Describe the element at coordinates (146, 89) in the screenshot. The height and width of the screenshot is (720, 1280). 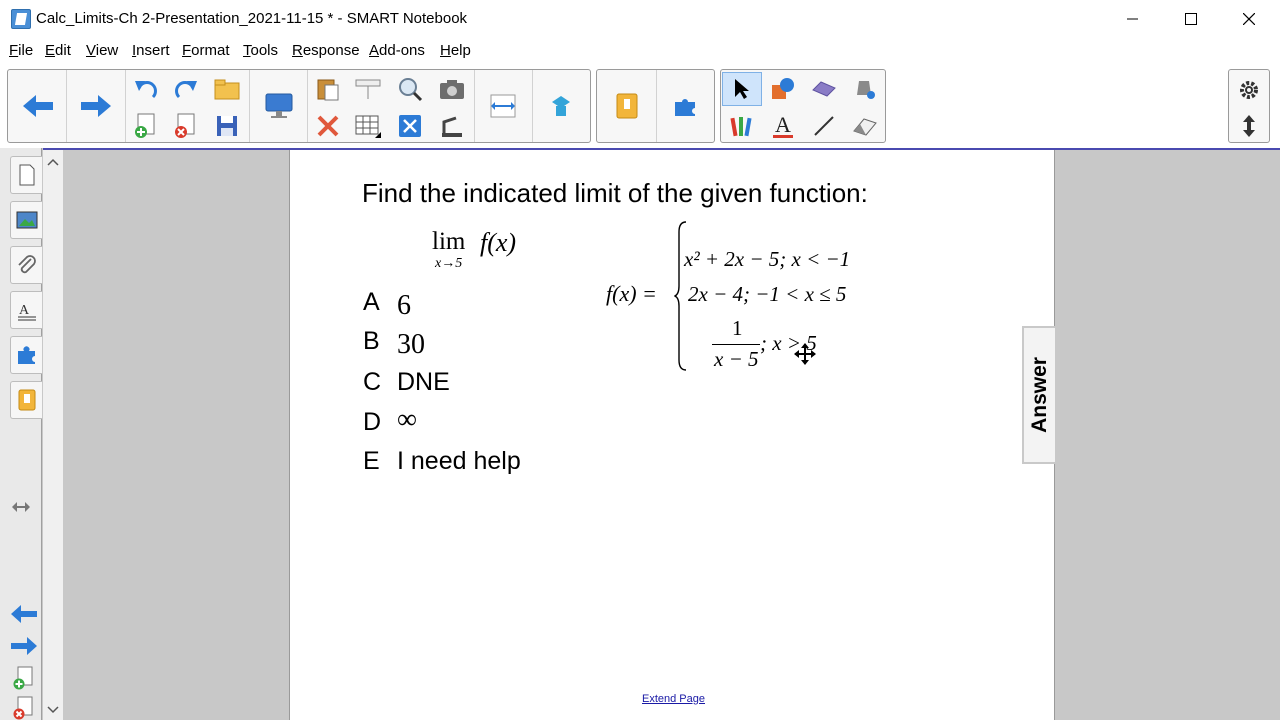
I see `undo-button` at that location.